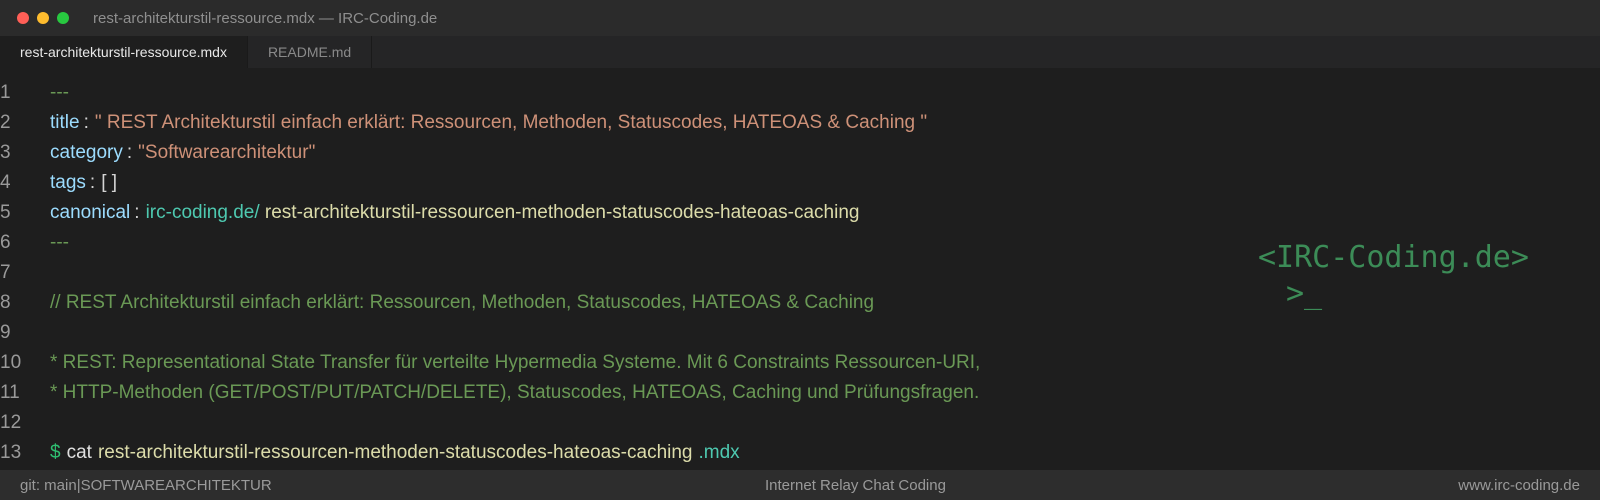 The image size is (1600, 500). Describe the element at coordinates (719, 452) in the screenshot. I see `command-extension: .mdx` at that location.